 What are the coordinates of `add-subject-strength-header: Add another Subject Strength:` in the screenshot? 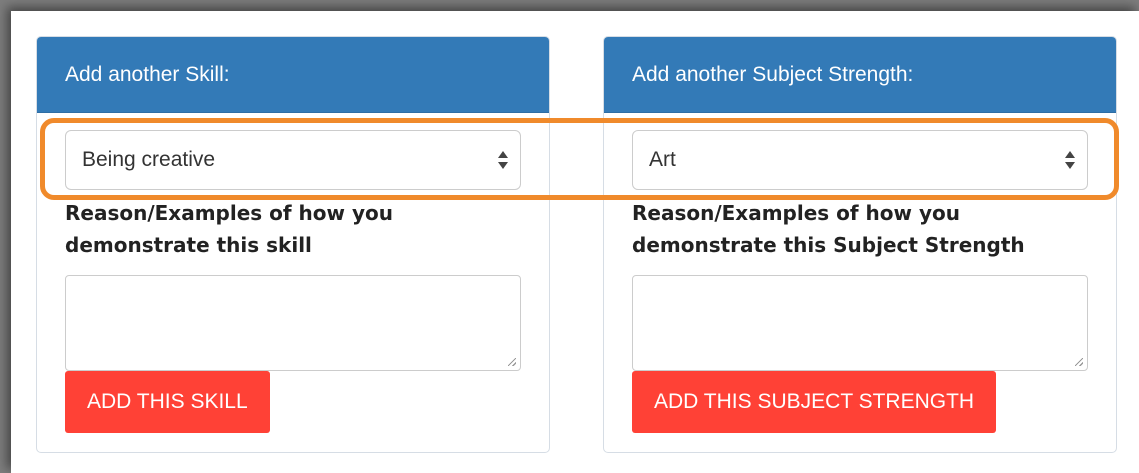 It's located at (860, 75).